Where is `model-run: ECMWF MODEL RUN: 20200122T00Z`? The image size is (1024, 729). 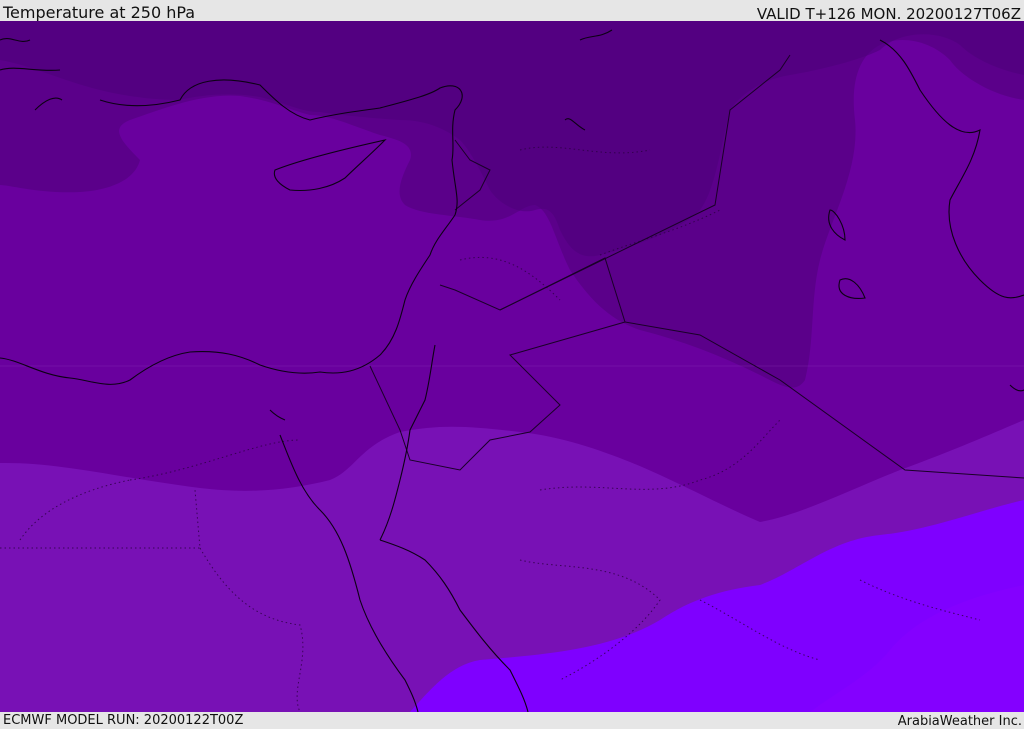 model-run: ECMWF MODEL RUN: 20200122T00Z is located at coordinates (123, 720).